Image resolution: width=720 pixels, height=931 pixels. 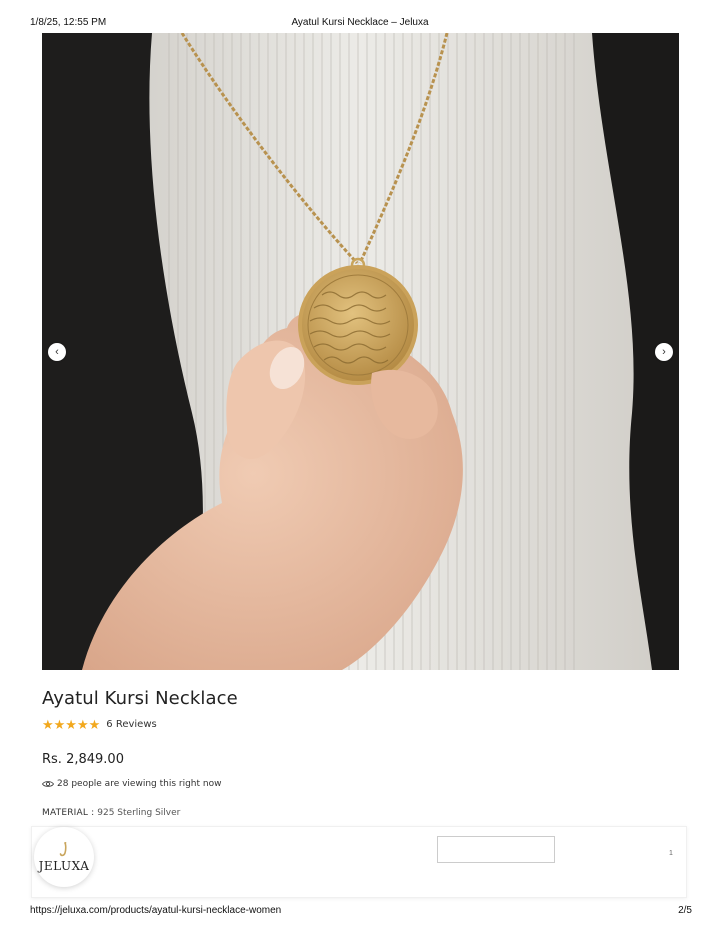 What do you see at coordinates (139, 813) in the screenshot?
I see `material-value: 925 Sterling Silver` at bounding box center [139, 813].